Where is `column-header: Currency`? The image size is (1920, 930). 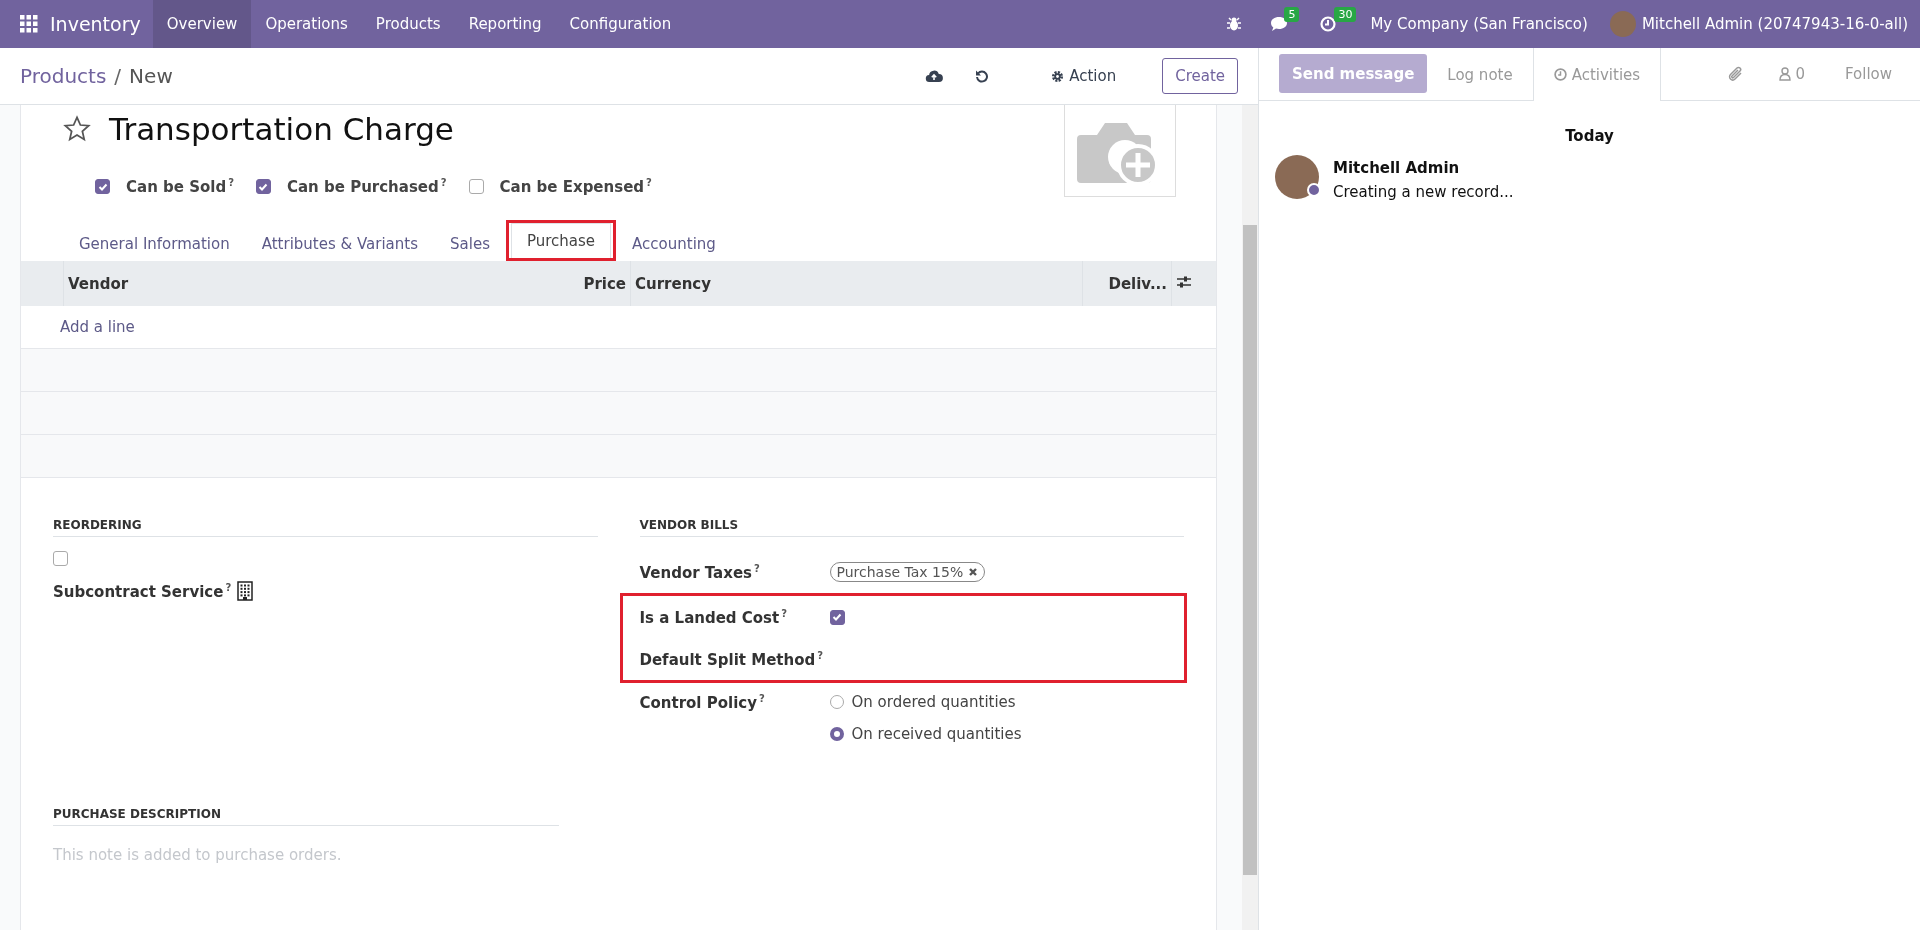 column-header: Currency is located at coordinates (856, 283).